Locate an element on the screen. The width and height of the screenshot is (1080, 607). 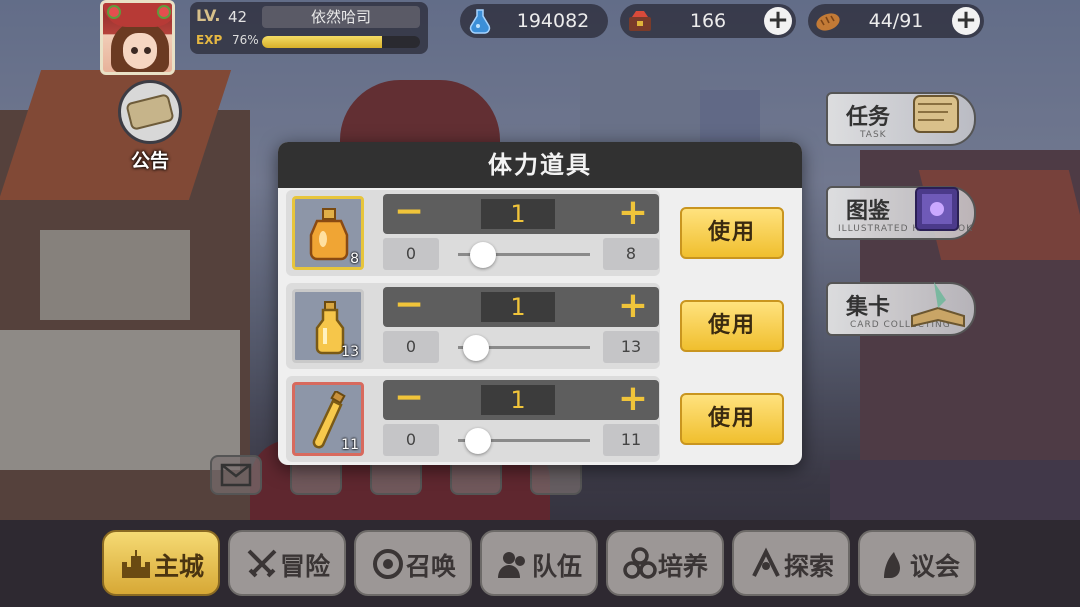
level-value: 42 is located at coordinates (238, 17).